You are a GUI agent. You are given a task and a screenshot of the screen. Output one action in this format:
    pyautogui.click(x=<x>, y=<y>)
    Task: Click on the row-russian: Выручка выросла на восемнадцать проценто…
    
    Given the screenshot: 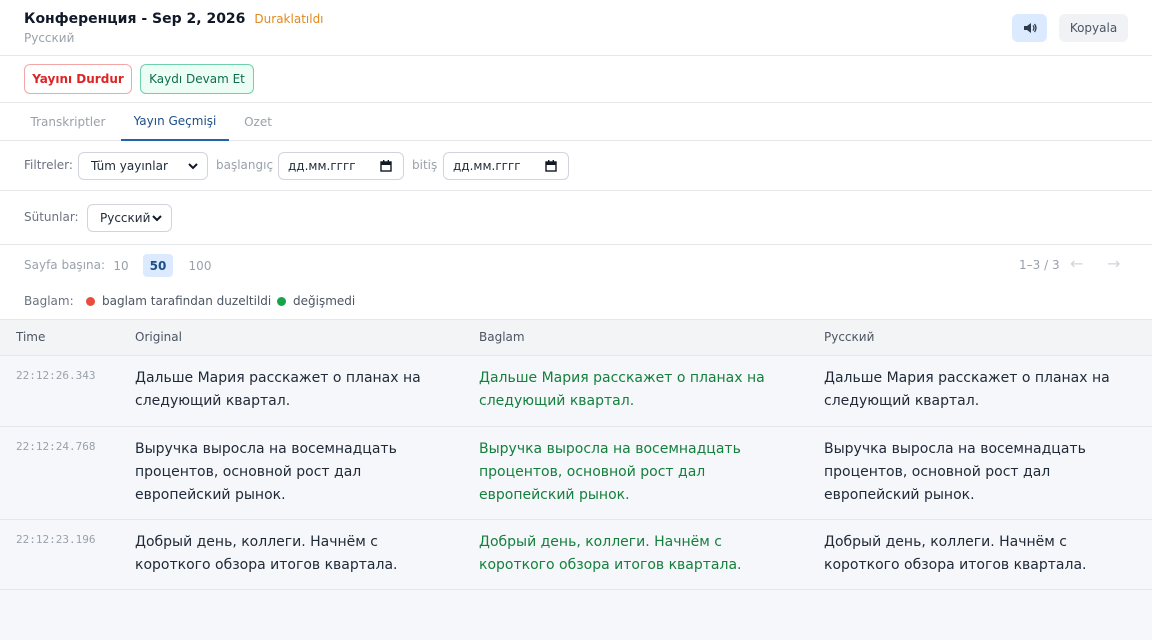 What is the action you would take?
    pyautogui.click(x=955, y=472)
    